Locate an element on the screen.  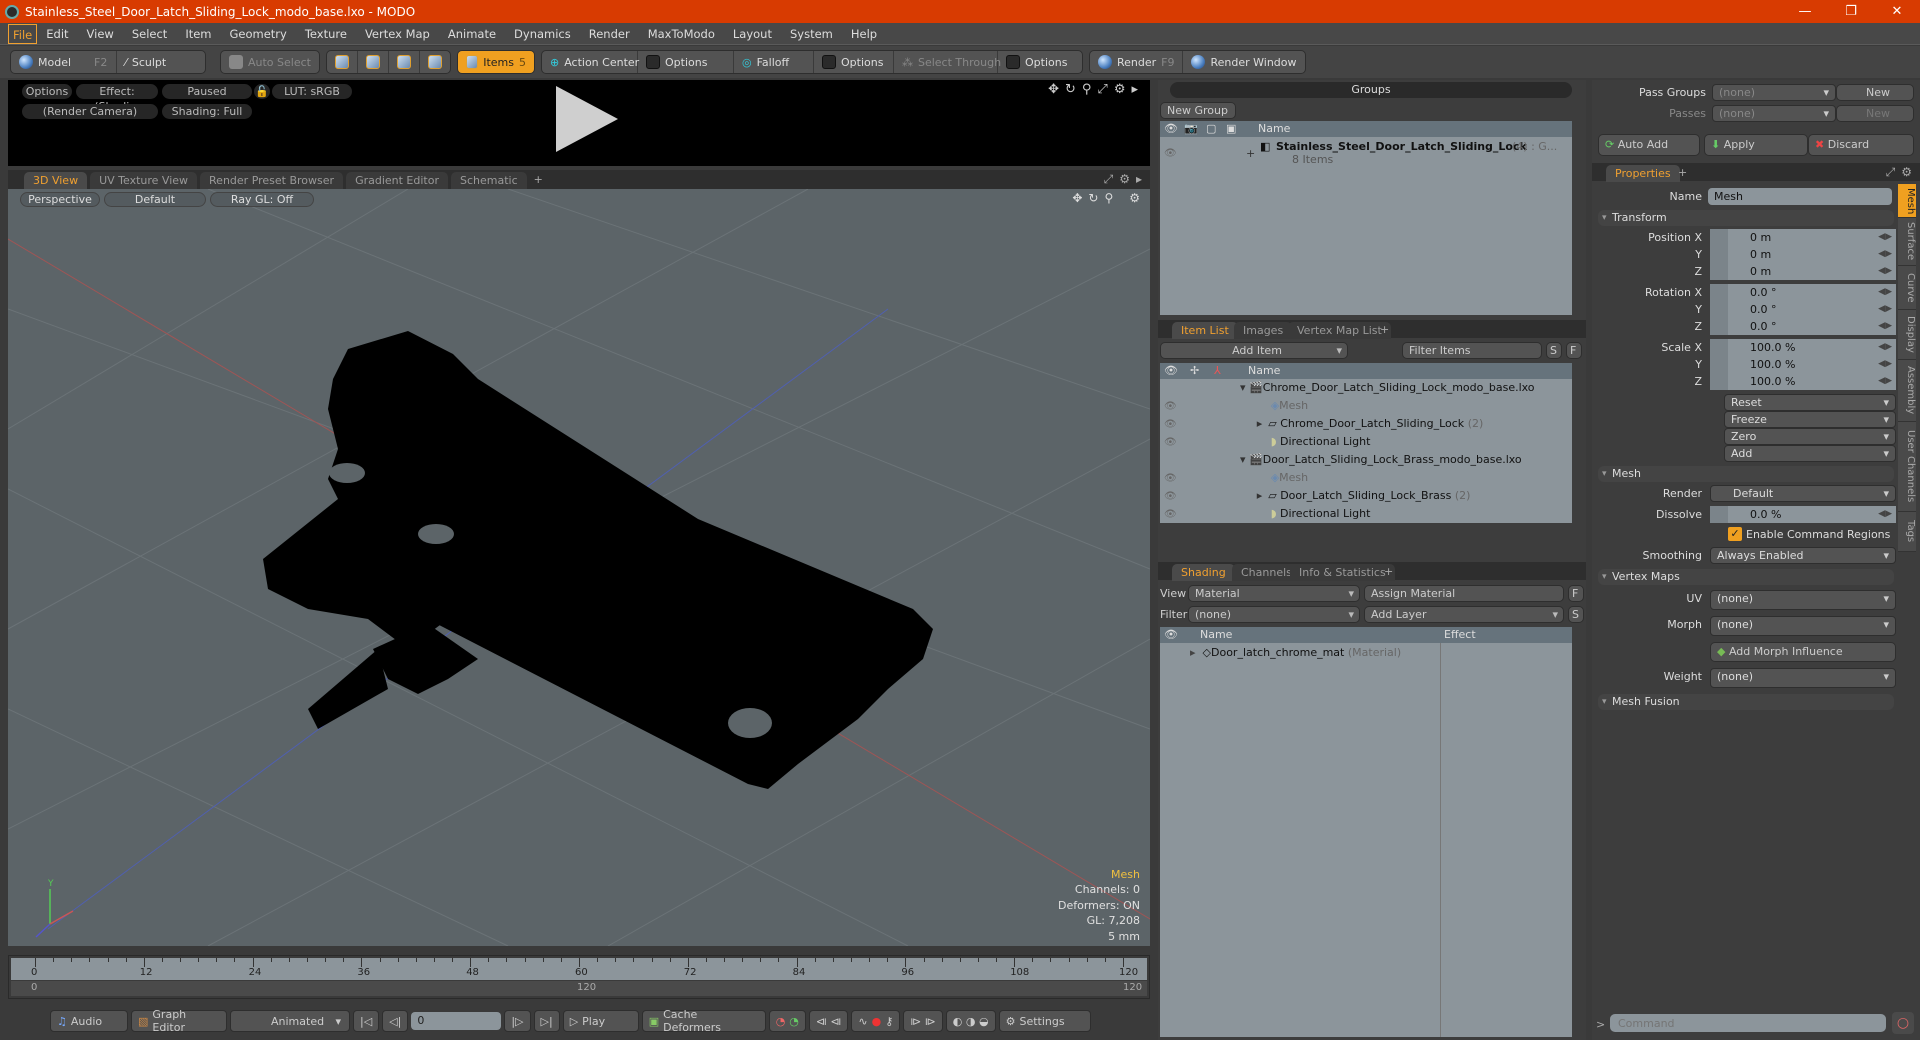
discard-button: ✖ Discard is located at coordinates (1861, 145).